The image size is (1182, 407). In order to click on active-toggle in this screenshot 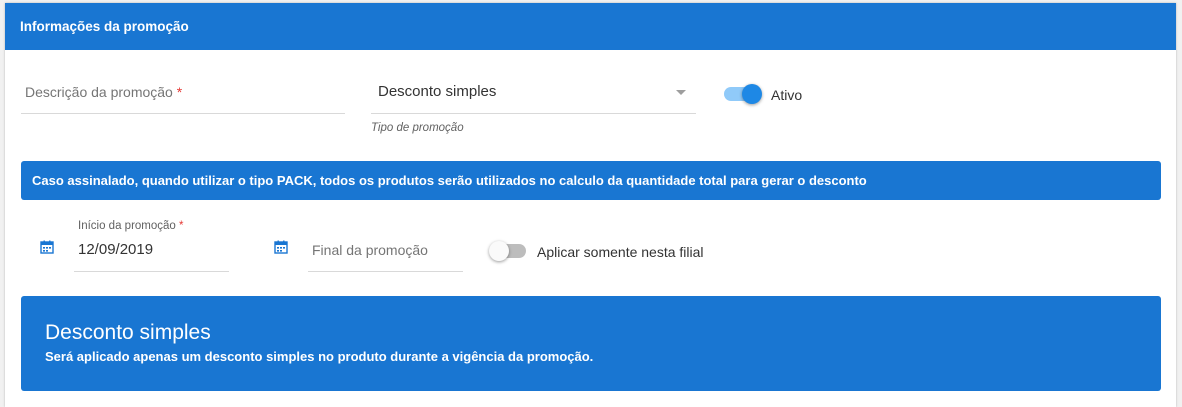, I will do `click(743, 94)`.